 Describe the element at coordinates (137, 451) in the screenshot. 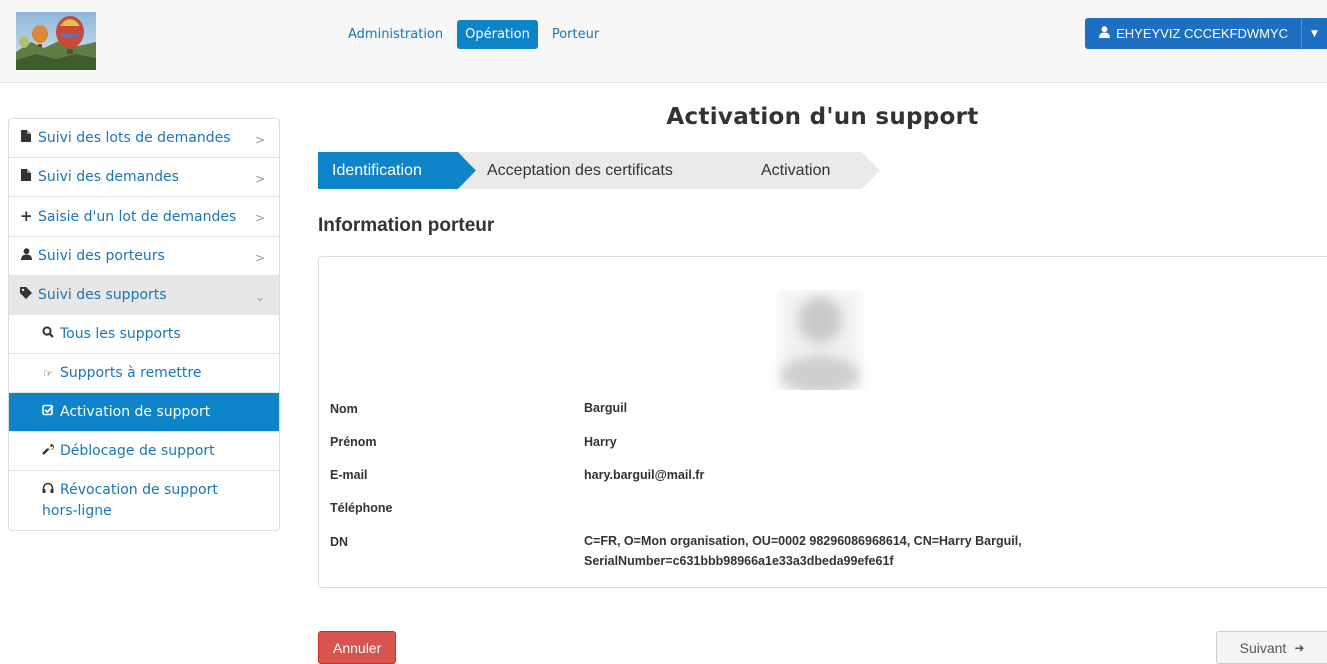

I see `sidebar-item-label: Déblocage de support` at that location.